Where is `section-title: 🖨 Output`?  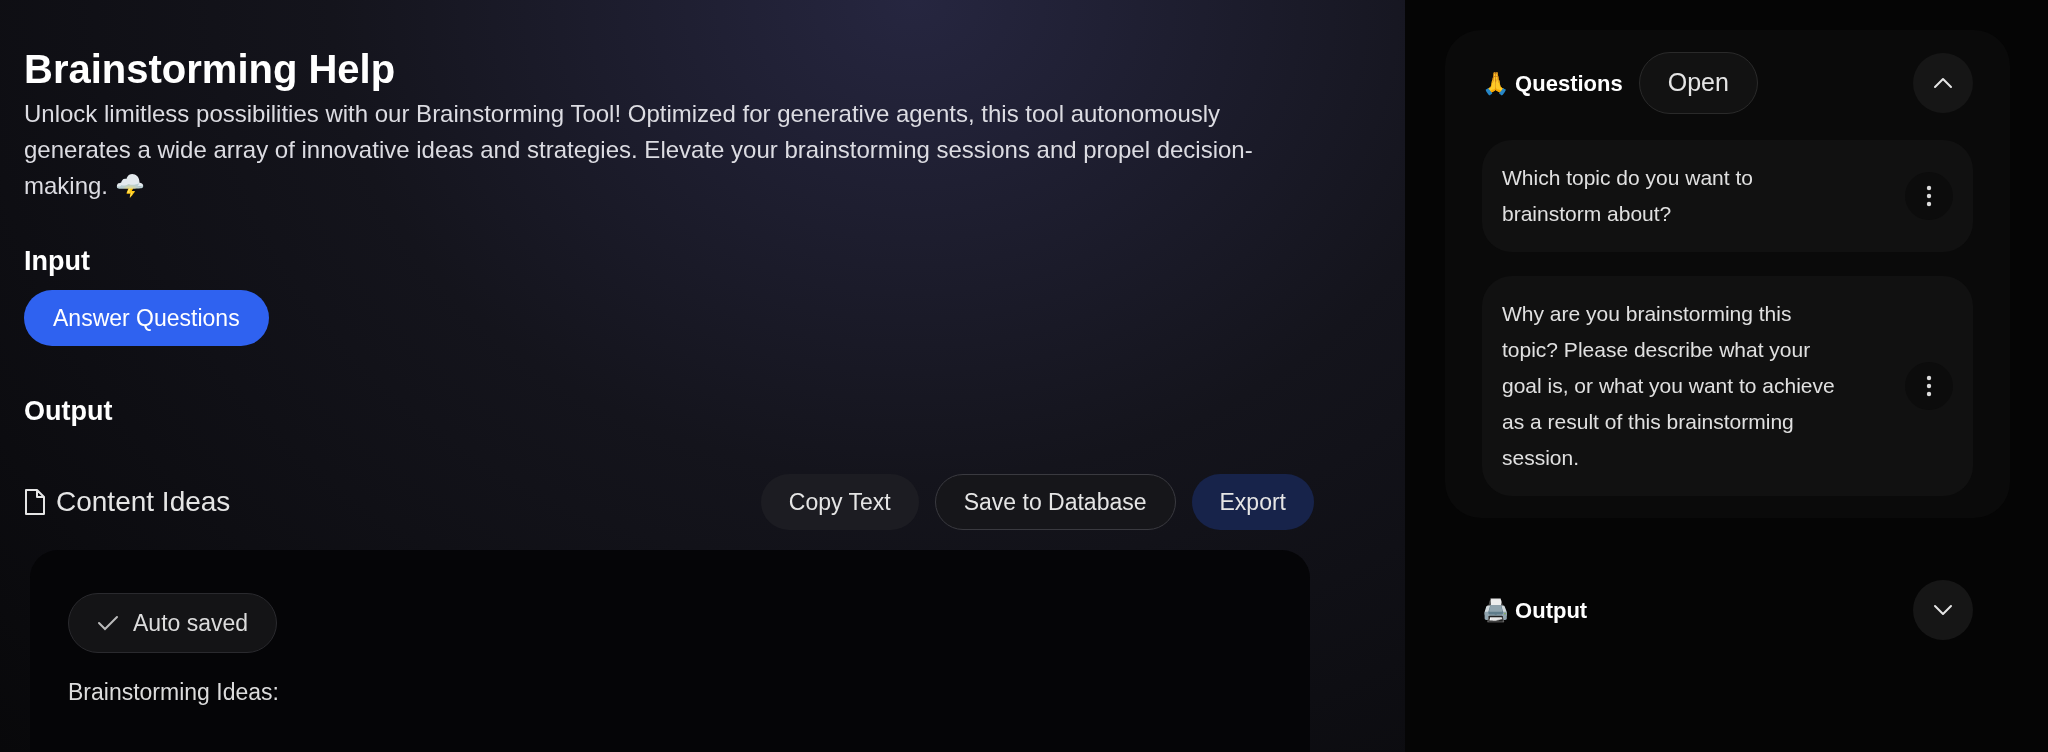
section-title: 🖨 Output is located at coordinates (1535, 610).